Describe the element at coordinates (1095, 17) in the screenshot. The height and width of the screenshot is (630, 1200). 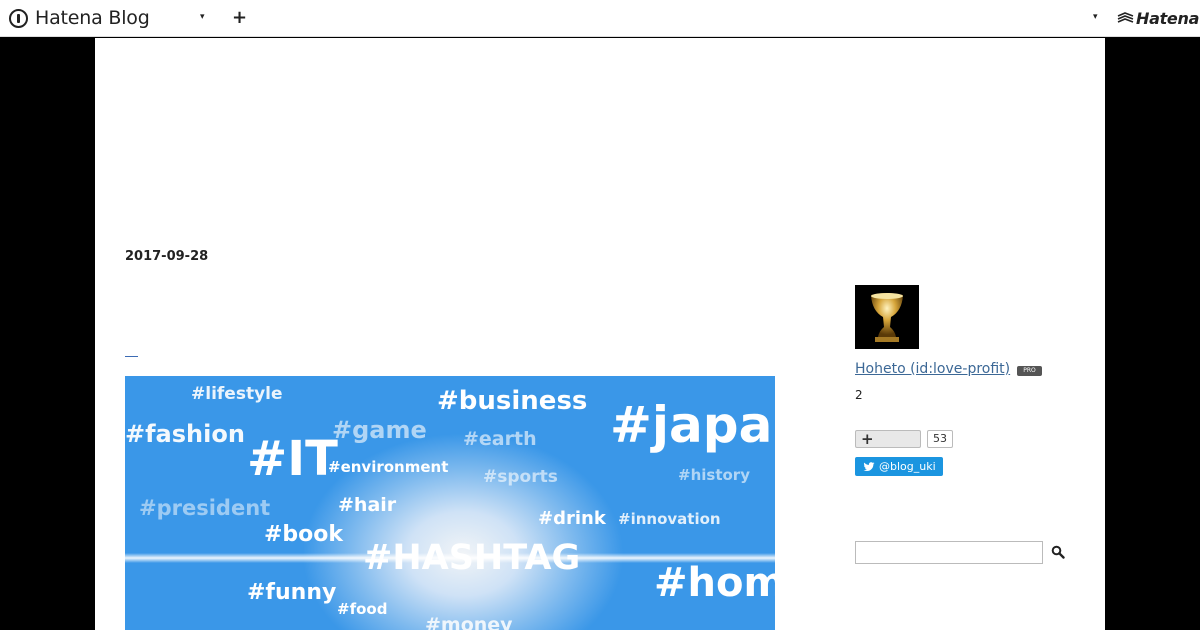
I see `account-menu-chevron-icon: ▾` at that location.